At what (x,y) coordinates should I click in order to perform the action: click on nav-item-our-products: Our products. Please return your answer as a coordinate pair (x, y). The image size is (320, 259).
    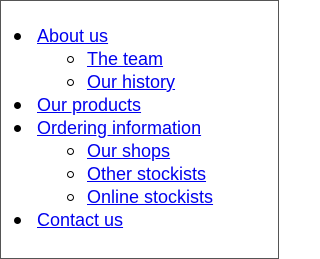
    Looking at the image, I should click on (143, 105).